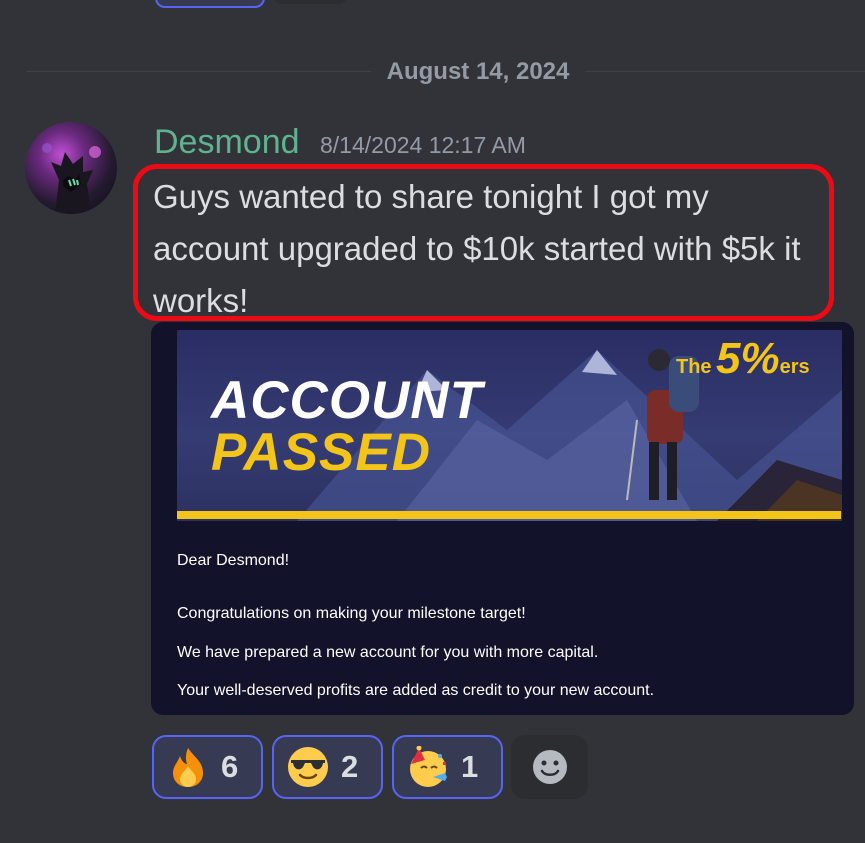  What do you see at coordinates (478, 71) in the screenshot?
I see `date-divider-label: August 14, 2024` at bounding box center [478, 71].